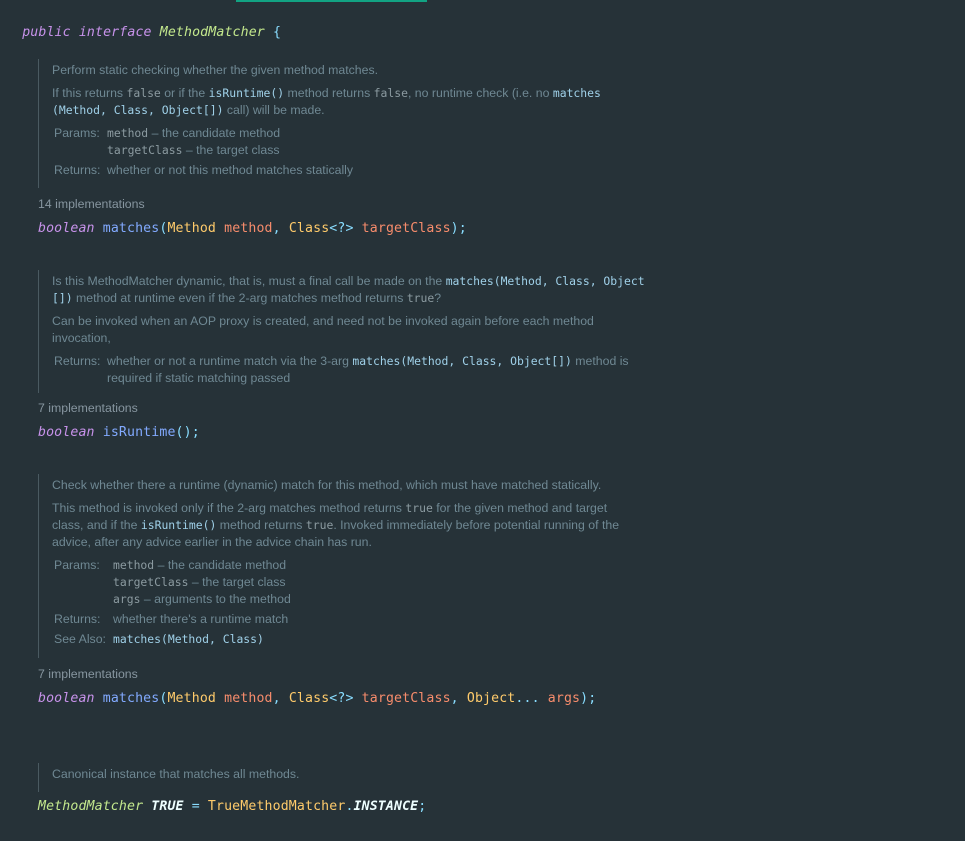 The height and width of the screenshot is (841, 965). Describe the element at coordinates (199, 378) in the screenshot. I see `returns-desc-cont: required if static matching passed` at that location.